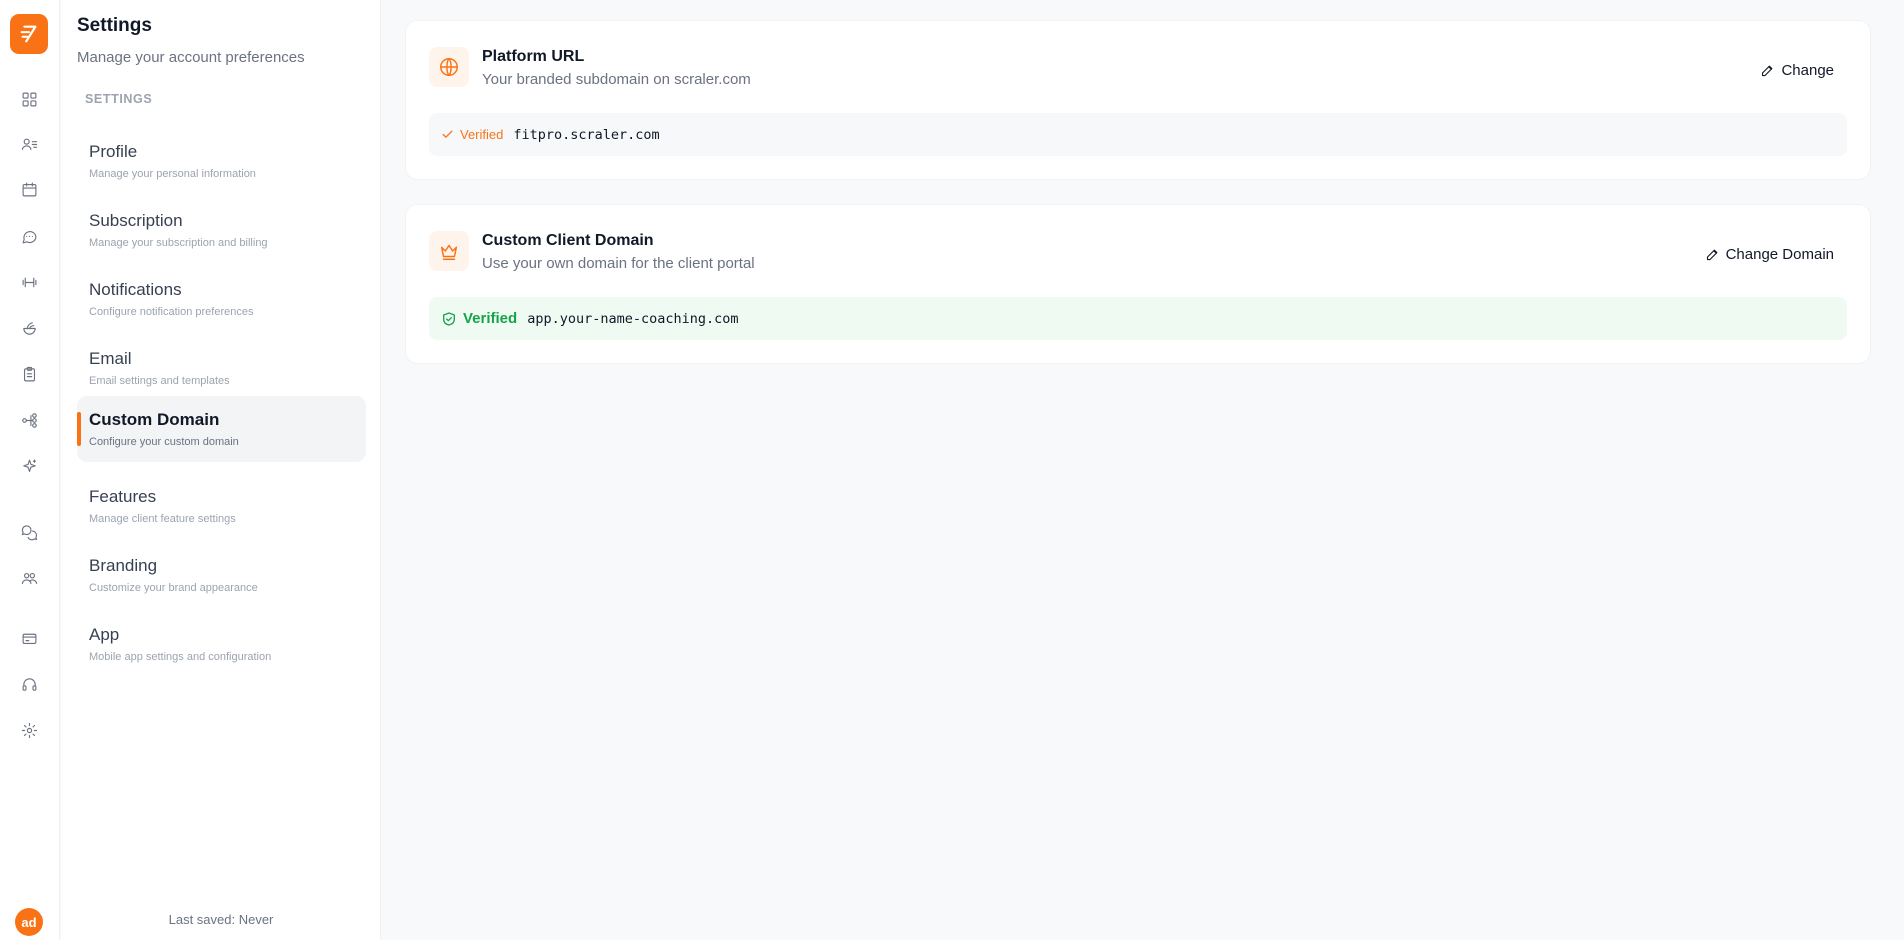  Describe the element at coordinates (447, 134) in the screenshot. I see `check-icon` at that location.